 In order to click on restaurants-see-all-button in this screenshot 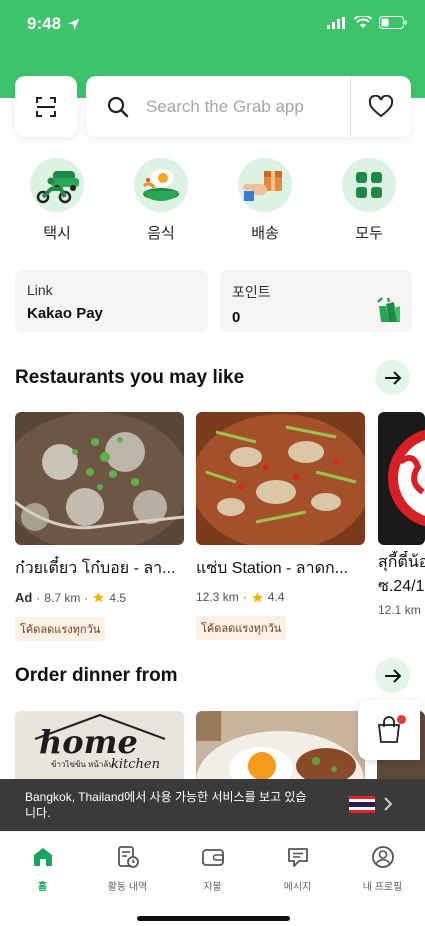, I will do `click(392, 377)`.